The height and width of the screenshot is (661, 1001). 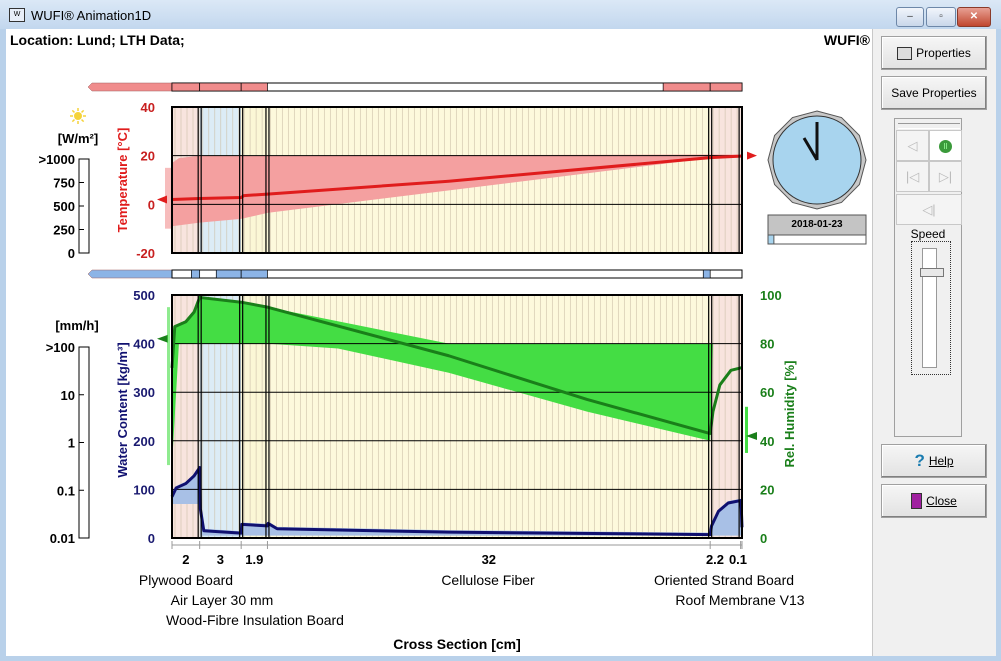 What do you see at coordinates (64, 206) in the screenshot?
I see `radiation-tick-label: 500` at bounding box center [64, 206].